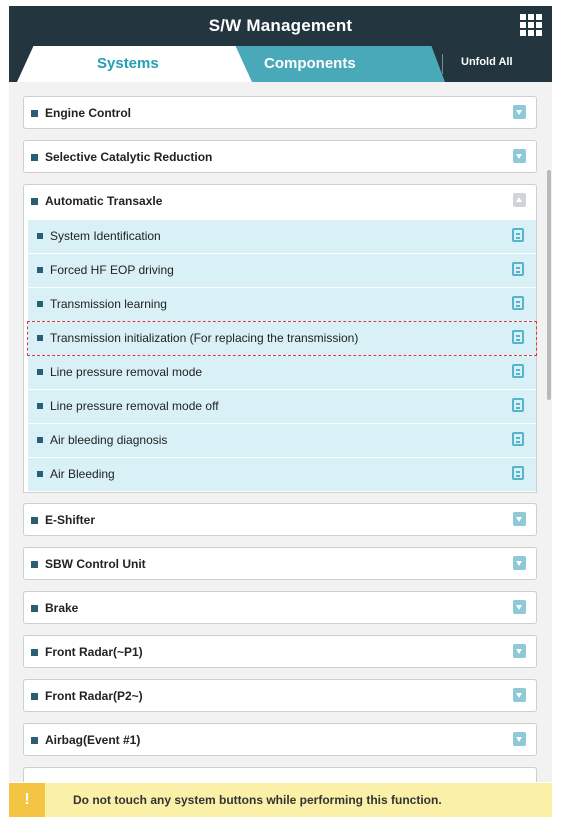 This screenshot has width=567, height=825. What do you see at coordinates (62, 608) in the screenshot?
I see `system-label: Brake` at bounding box center [62, 608].